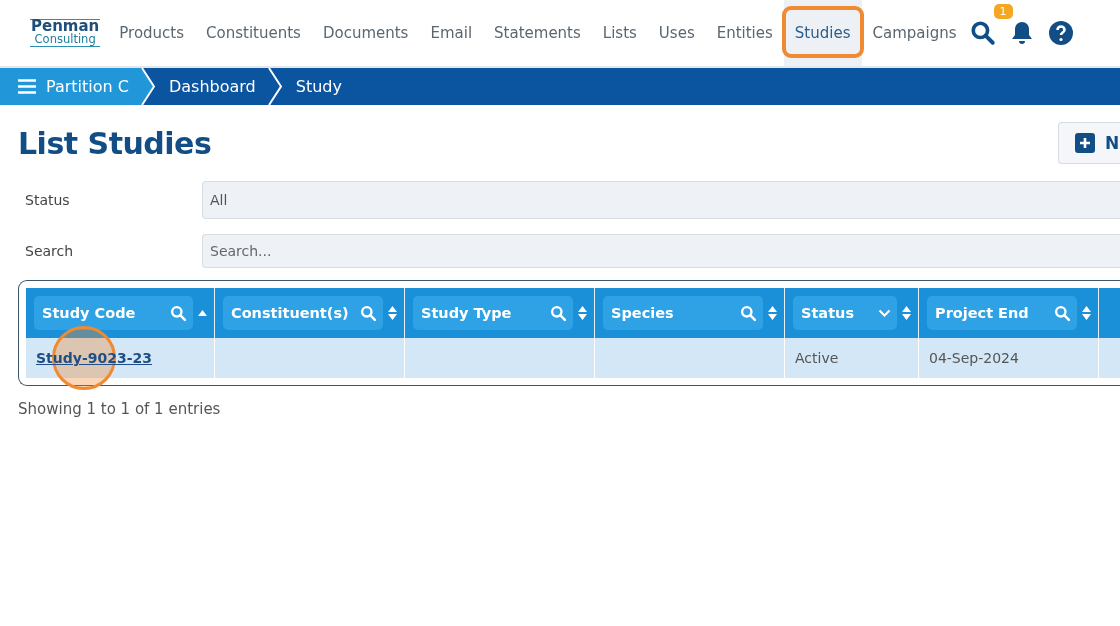  Describe the element at coordinates (120, 409) in the screenshot. I see `table-info: Showing 1 to 1 of 1 entries` at that location.